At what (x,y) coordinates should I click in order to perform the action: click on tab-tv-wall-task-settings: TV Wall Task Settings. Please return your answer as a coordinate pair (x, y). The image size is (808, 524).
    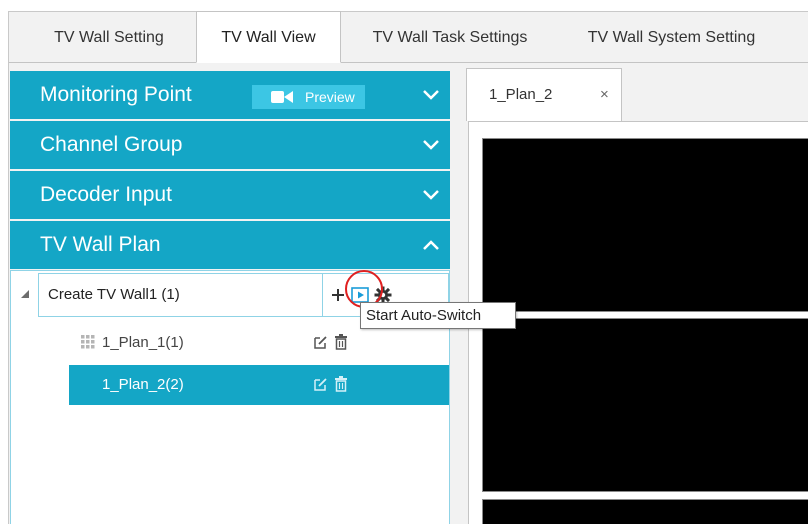
    Looking at the image, I should click on (450, 37).